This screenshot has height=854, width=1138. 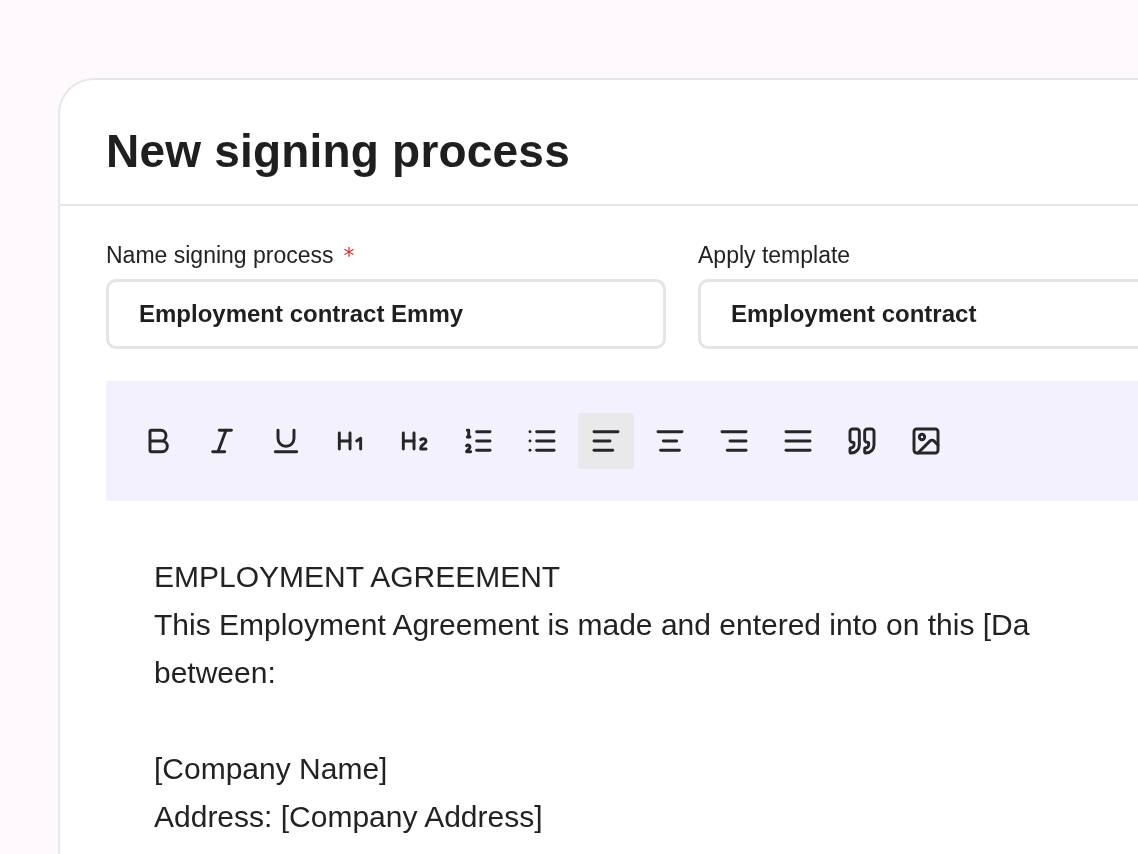 I want to click on document-text-line: Address: [Company Address], so click(x=349, y=817).